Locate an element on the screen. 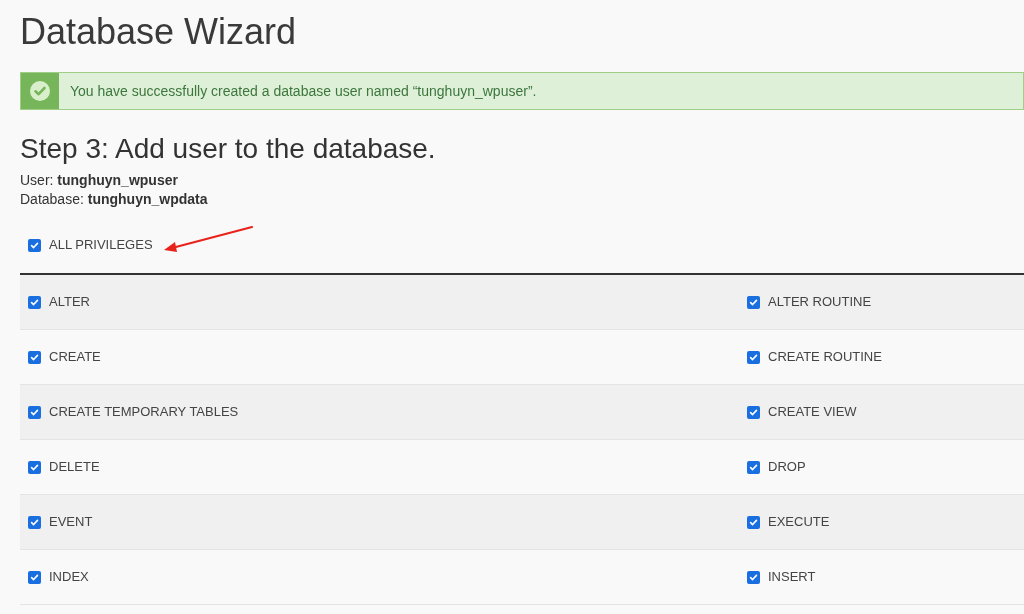 This screenshot has width=1024, height=614. privilege-label: DROP is located at coordinates (787, 467).